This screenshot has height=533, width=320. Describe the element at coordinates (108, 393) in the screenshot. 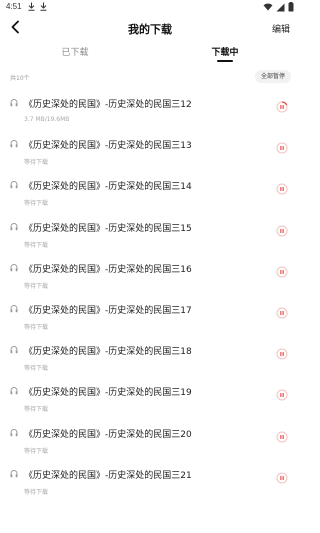

I see `download-title: 《历史深处的民国》-历史深处的民国三19` at that location.